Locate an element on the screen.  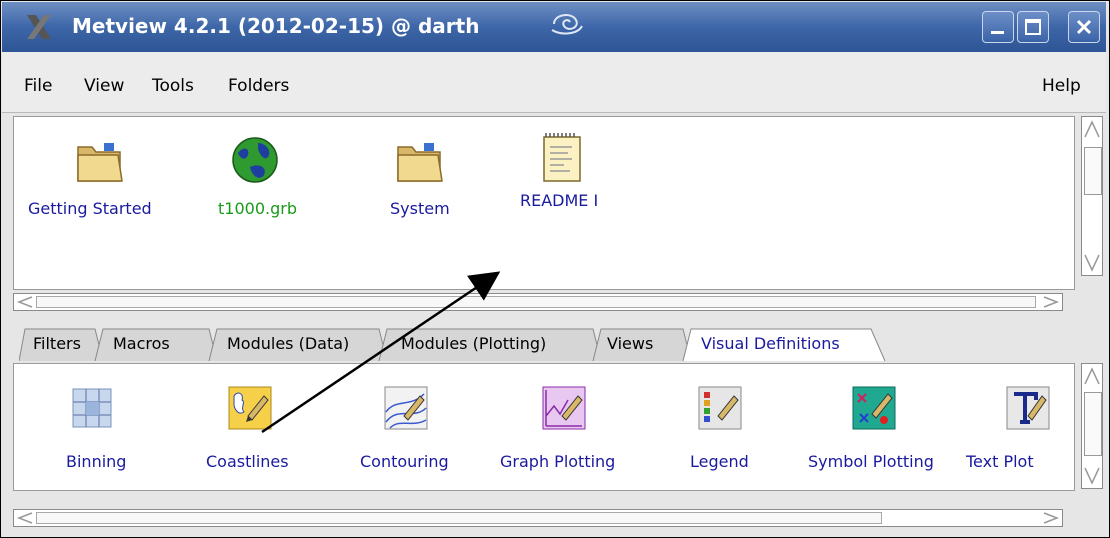
minimize-icon is located at coordinates (997, 32).